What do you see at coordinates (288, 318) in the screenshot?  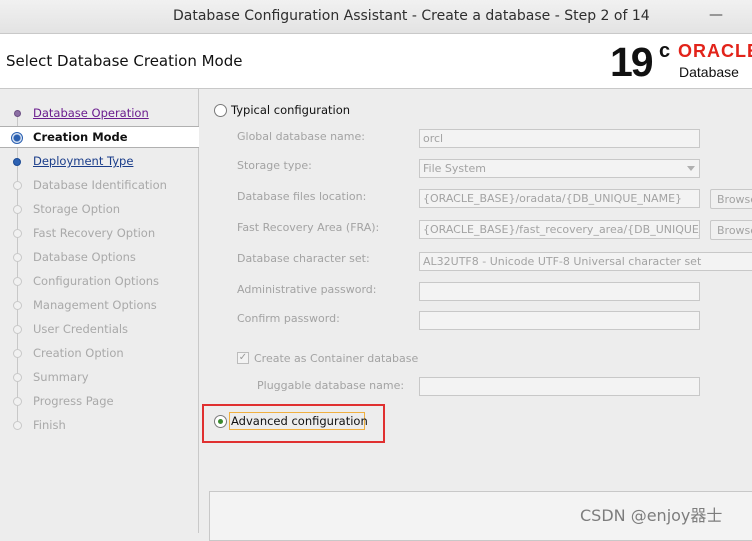 I see `confirm-password-label: Confirm password:` at bounding box center [288, 318].